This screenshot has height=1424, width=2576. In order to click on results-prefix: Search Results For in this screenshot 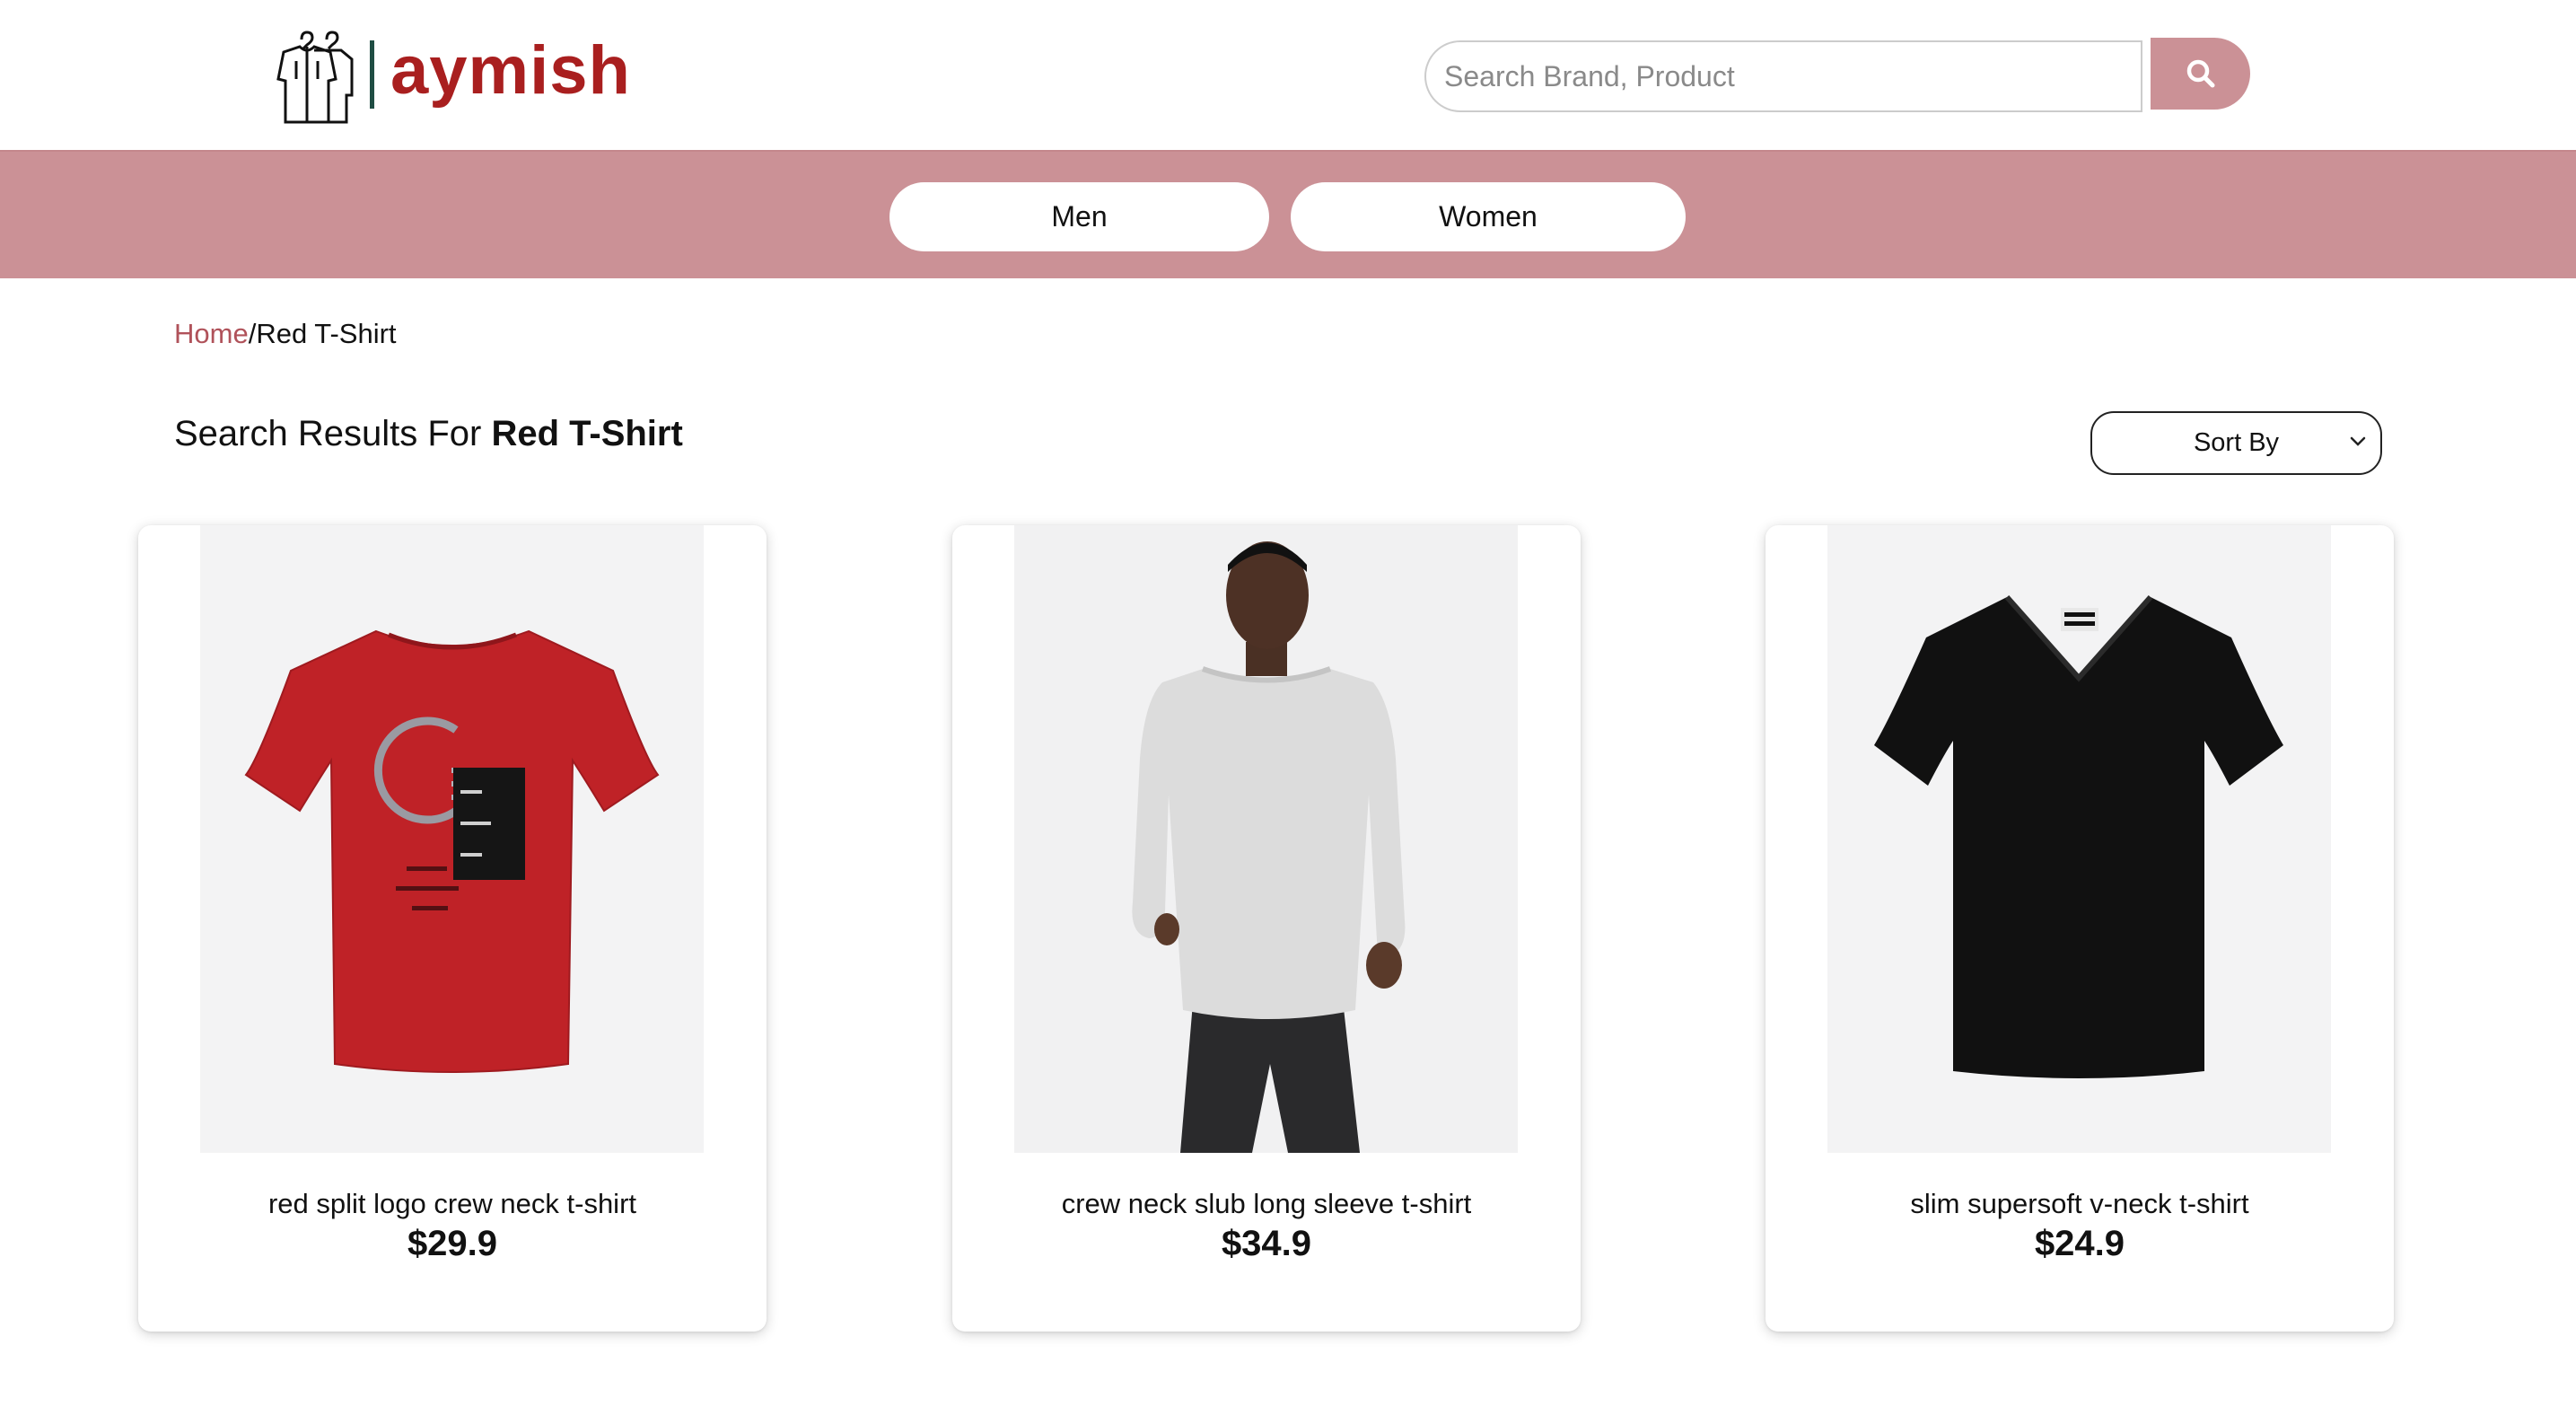, I will do `click(333, 433)`.